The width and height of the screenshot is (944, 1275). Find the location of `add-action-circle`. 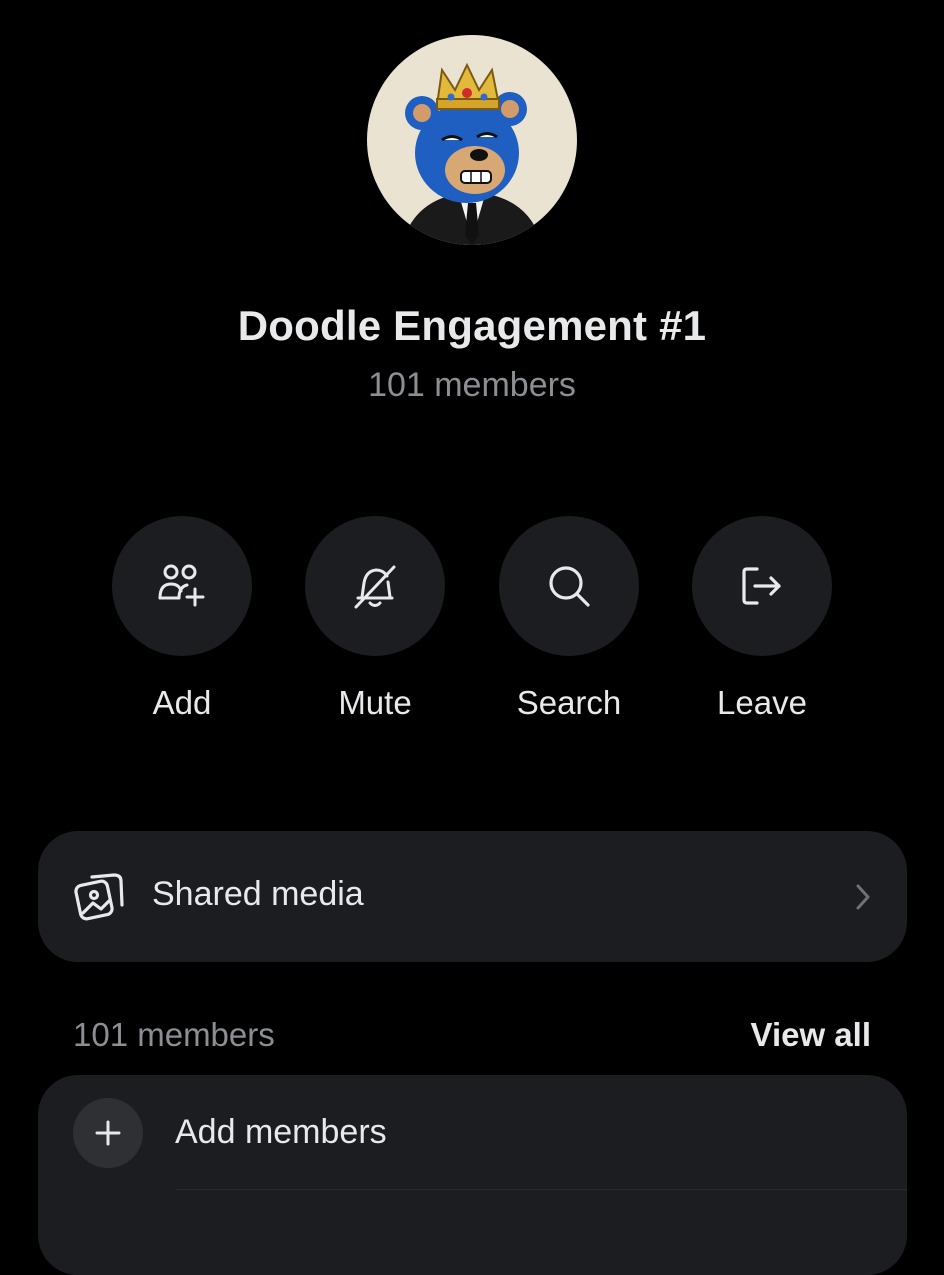

add-action-circle is located at coordinates (182, 586).